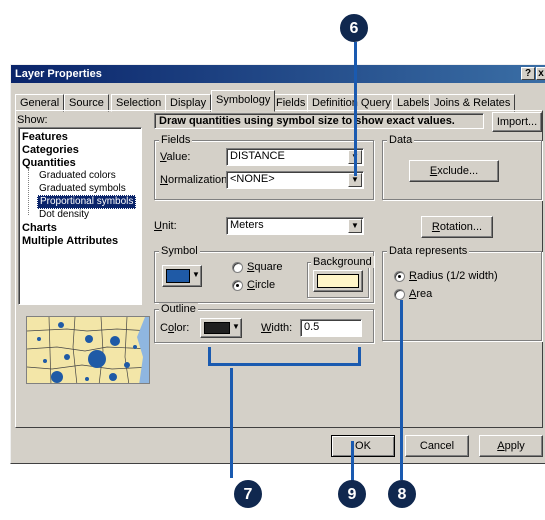 Image resolution: width=545 pixels, height=520 pixels. What do you see at coordinates (285, 364) in the screenshot?
I see `callout-7-connector` at bounding box center [285, 364].